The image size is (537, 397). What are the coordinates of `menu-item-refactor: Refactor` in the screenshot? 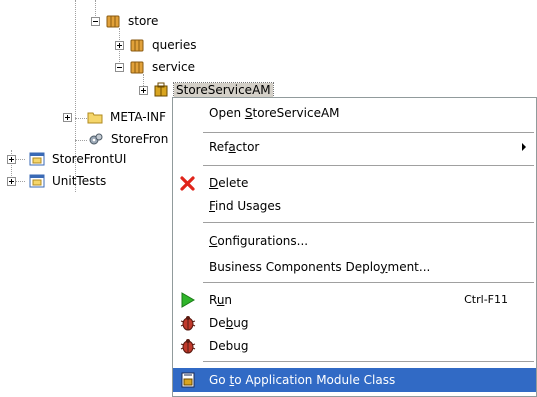 It's located at (354, 146).